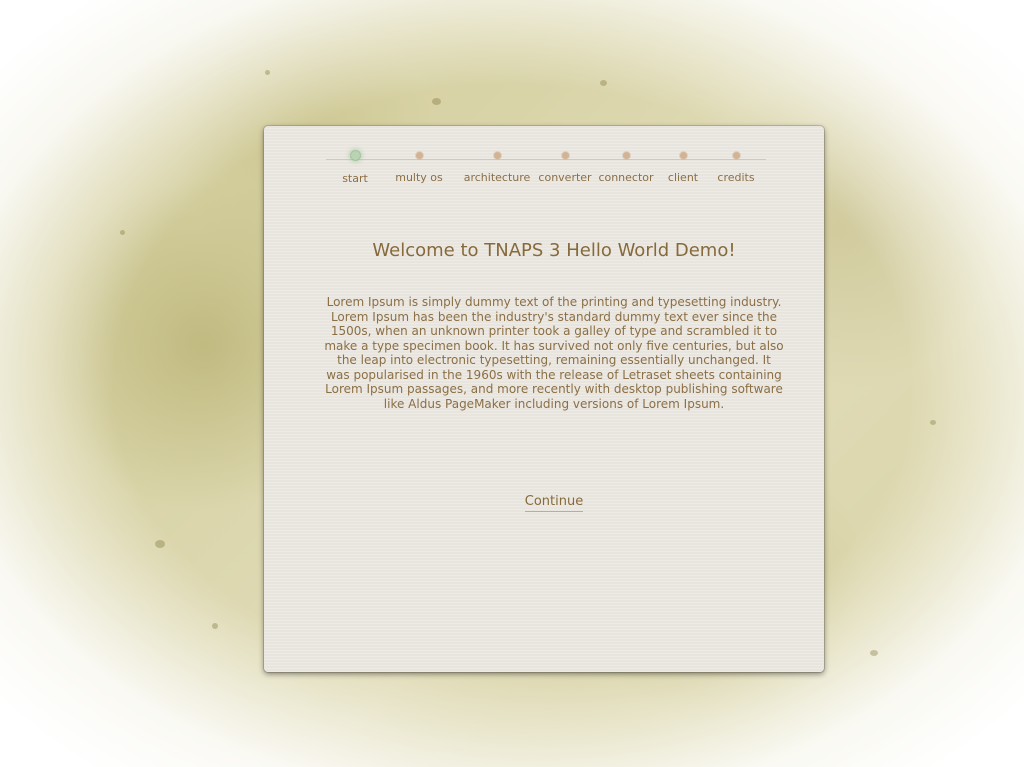  Describe the element at coordinates (626, 155) in the screenshot. I see `step-connector-indicator` at that location.